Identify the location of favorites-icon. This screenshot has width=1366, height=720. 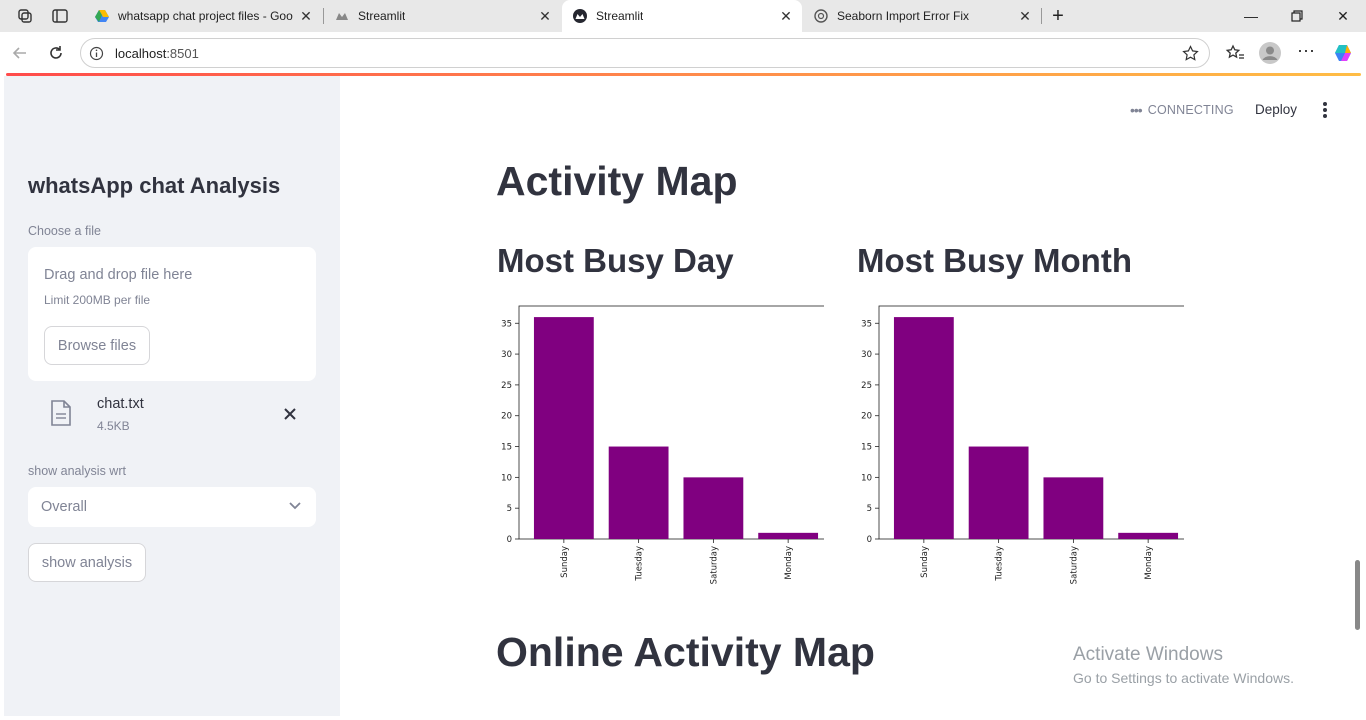
(1235, 53).